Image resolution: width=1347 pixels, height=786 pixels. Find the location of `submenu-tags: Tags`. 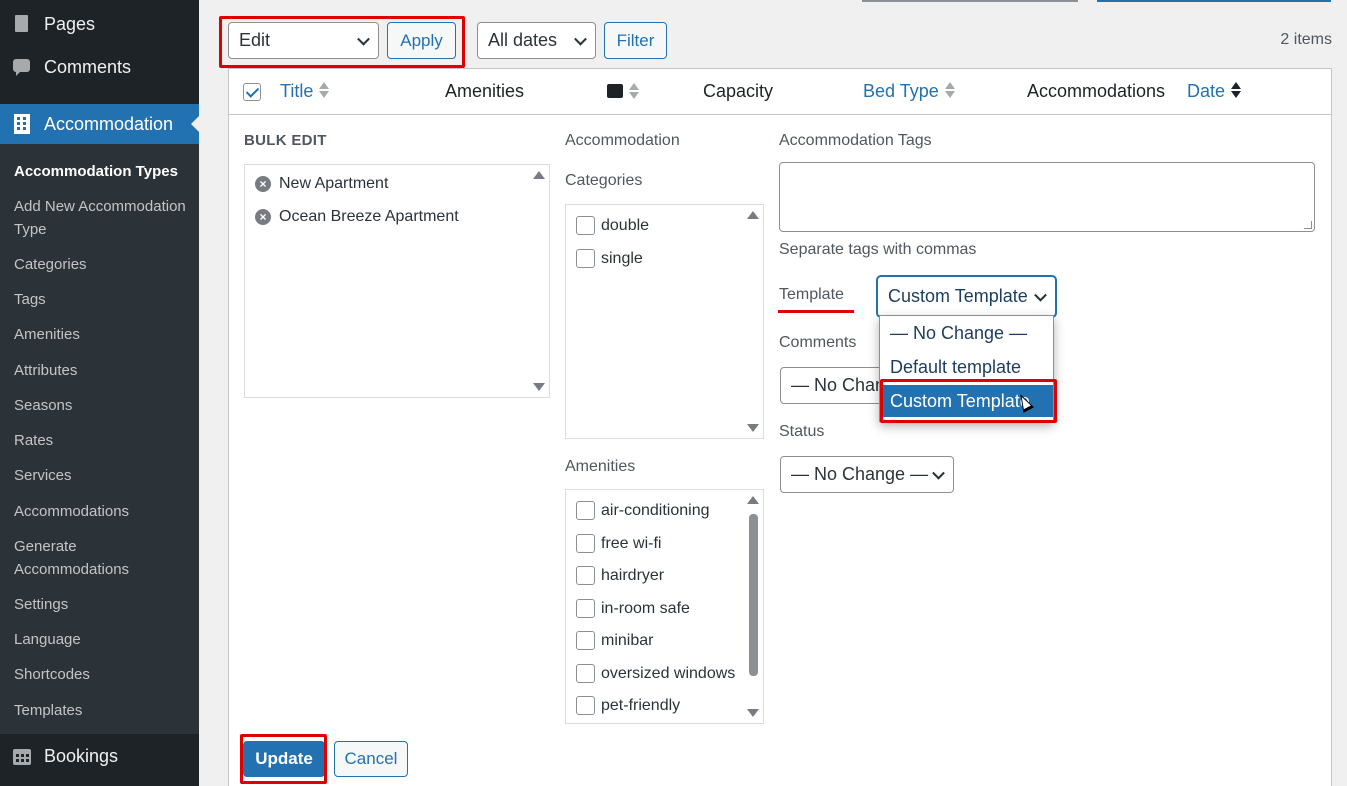

submenu-tags: Tags is located at coordinates (104, 299).